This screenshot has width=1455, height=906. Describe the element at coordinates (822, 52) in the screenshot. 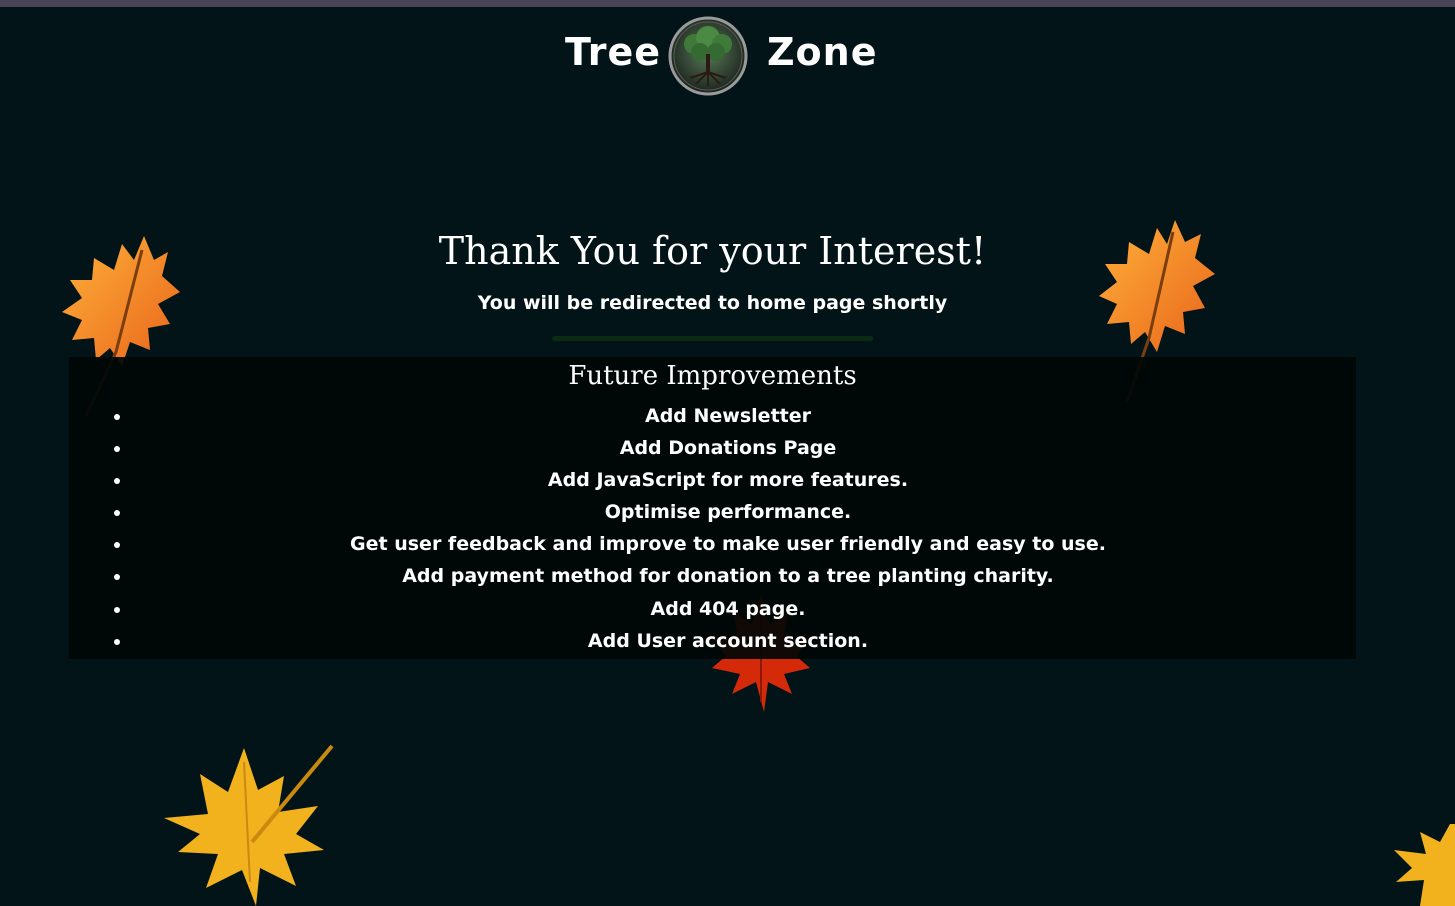

I see `brand-word-right: Zone` at that location.